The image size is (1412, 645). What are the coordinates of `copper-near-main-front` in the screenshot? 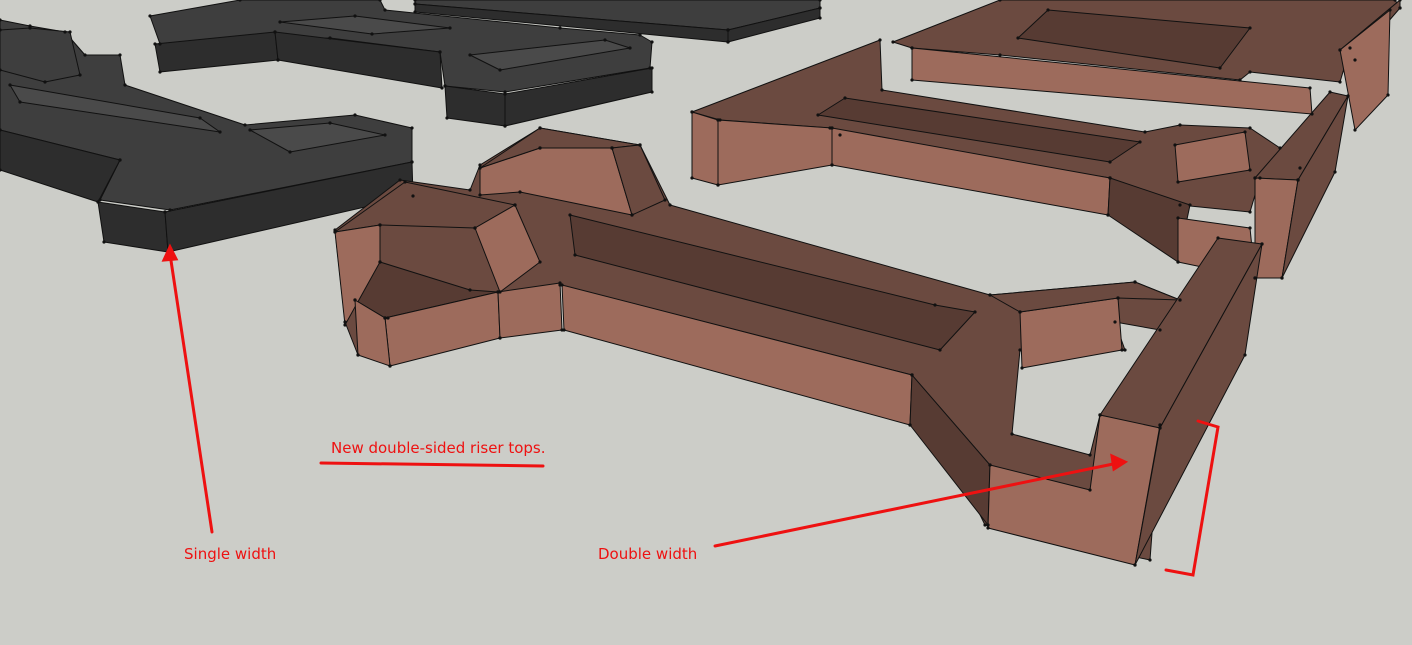 It's located at (530, 310).